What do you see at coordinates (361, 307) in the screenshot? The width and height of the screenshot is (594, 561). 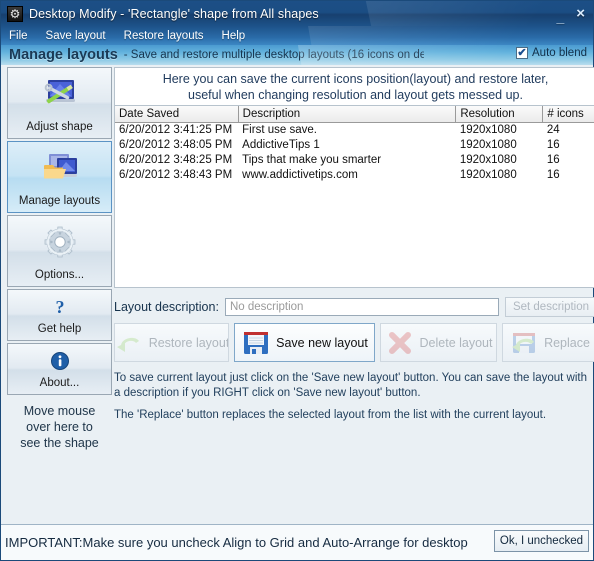 I see `layout-description-input` at bounding box center [361, 307].